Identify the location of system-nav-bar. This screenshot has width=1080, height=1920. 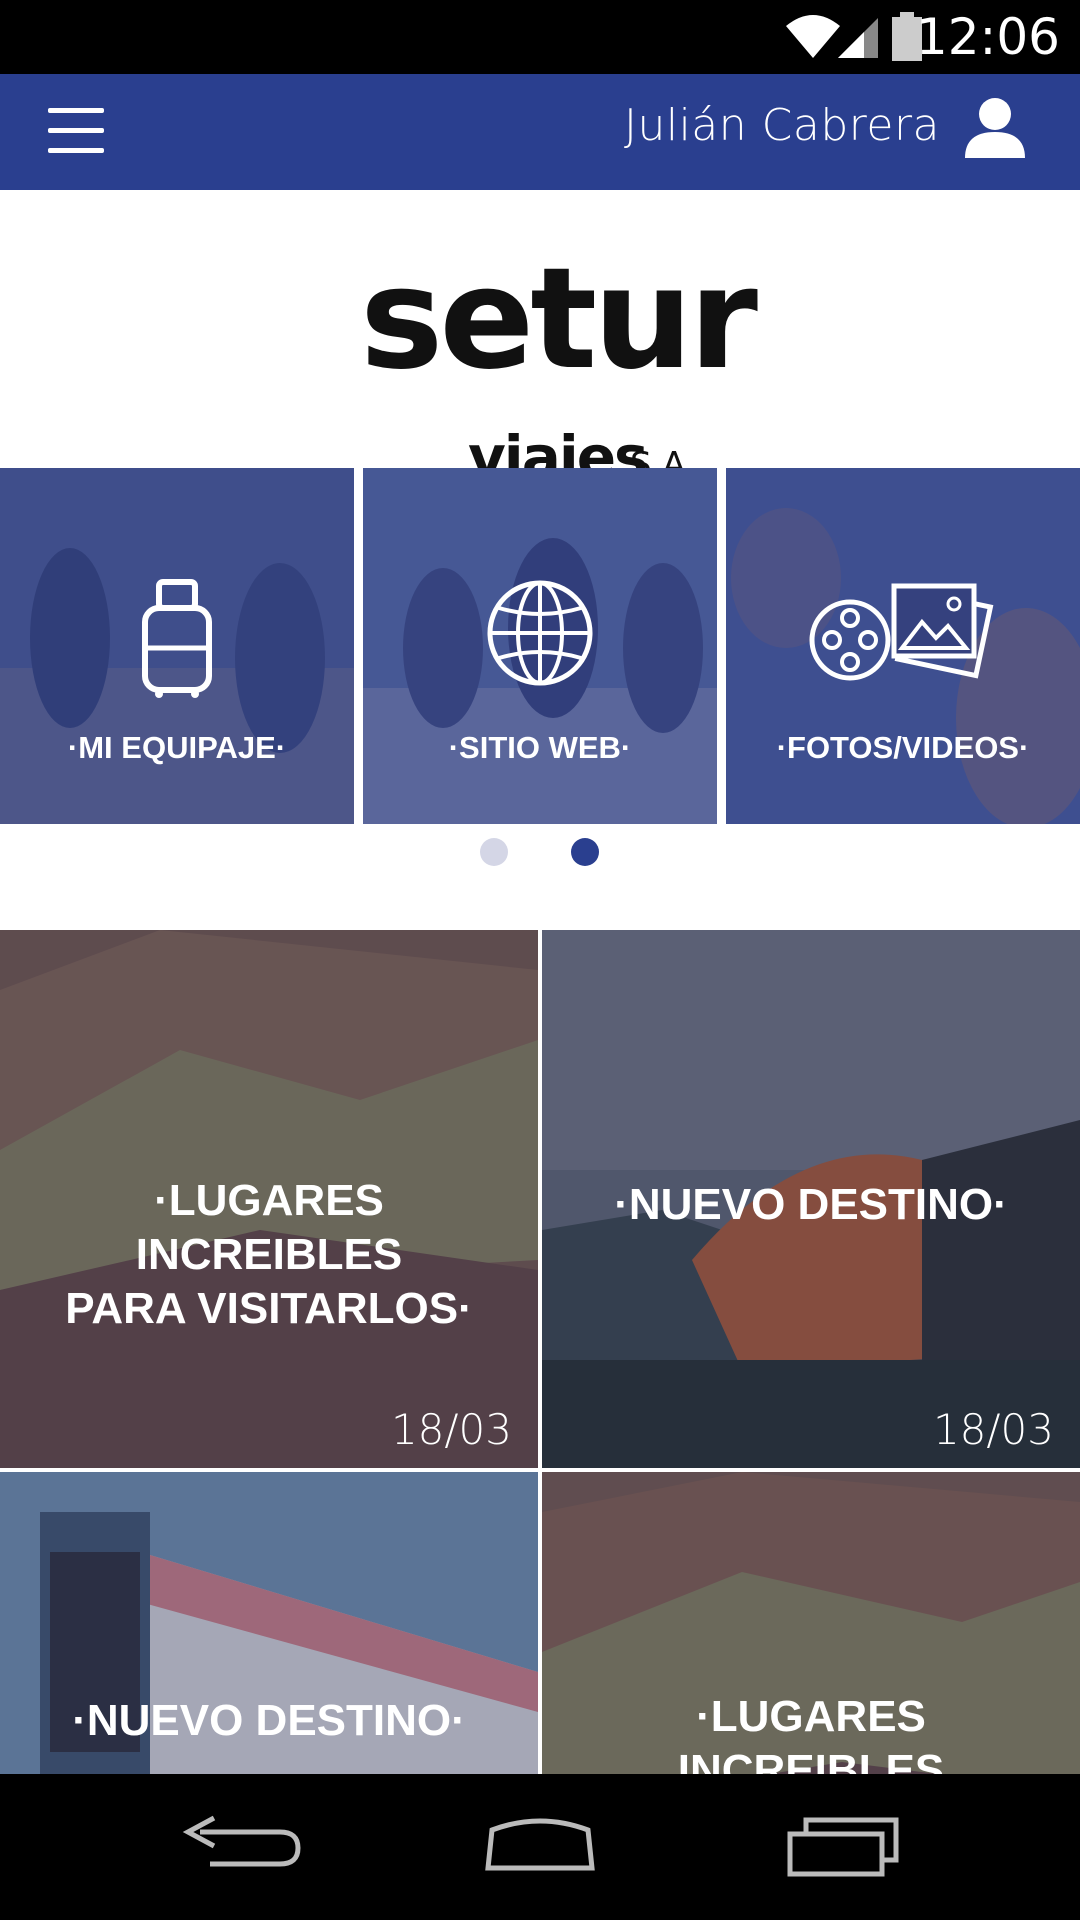
(540, 1847).